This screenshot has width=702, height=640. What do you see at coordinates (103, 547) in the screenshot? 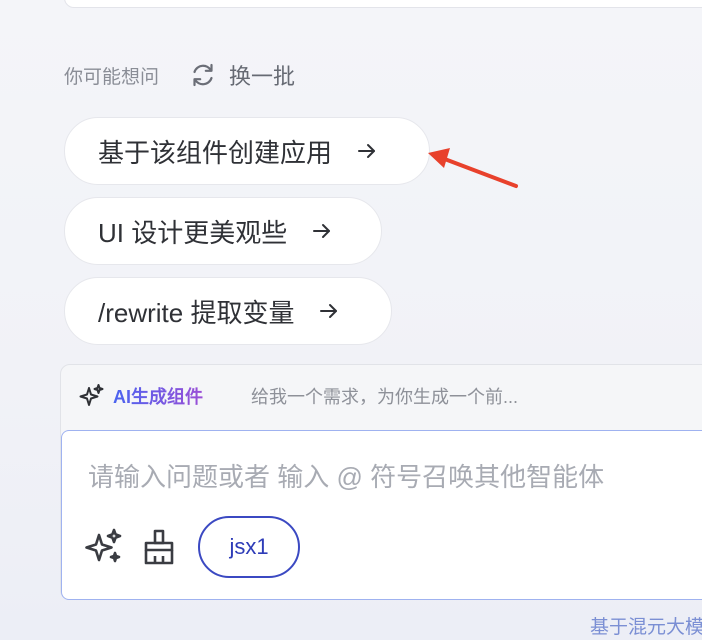
I see `ai-sparkle-icon` at bounding box center [103, 547].